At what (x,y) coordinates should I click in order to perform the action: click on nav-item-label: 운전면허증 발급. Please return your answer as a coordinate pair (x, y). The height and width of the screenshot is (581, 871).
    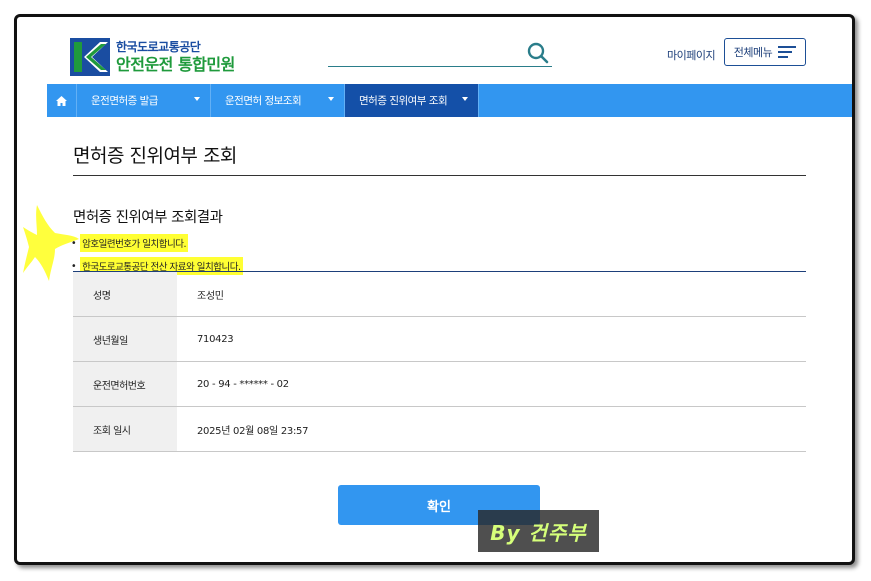
    Looking at the image, I should click on (124, 101).